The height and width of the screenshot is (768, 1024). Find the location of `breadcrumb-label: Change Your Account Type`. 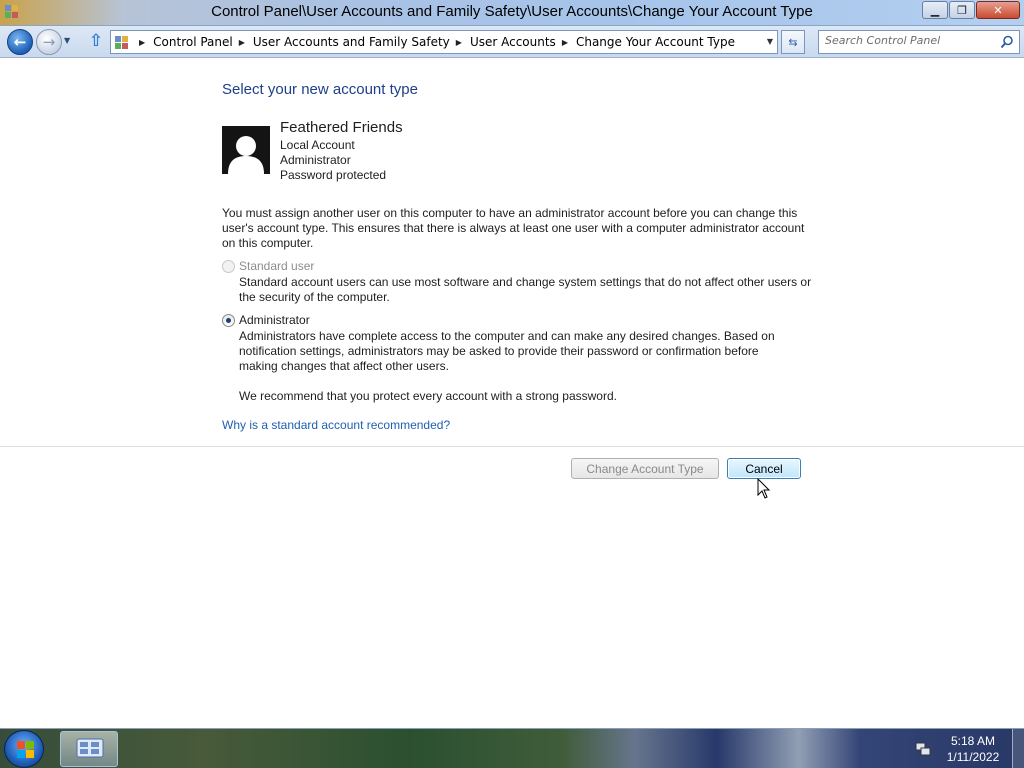

breadcrumb-label: Change Your Account Type is located at coordinates (655, 42).